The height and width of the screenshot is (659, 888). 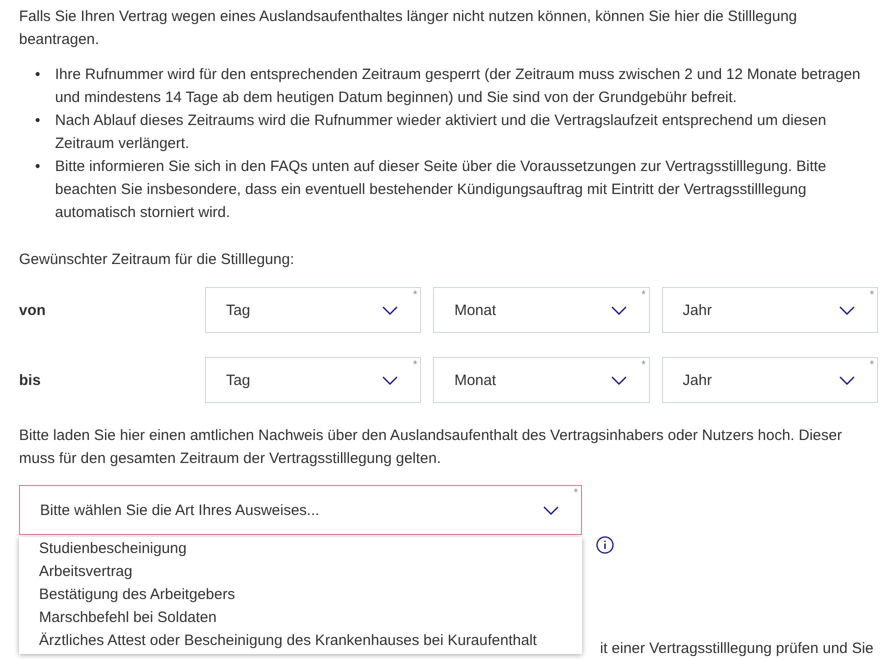 I want to click on bullet-item: Bitte informieren Sie sich in den FAQs unten auf dieser Seite über die Voraussetzungen zur Vertragsstilllegung. Bitte beachten Sie insbesondere, dass ein eventuell bestehender Kündigungsauftrag mit Eintritt der Vertragsstilllegung automatisch storniert wird., so click(x=441, y=190).